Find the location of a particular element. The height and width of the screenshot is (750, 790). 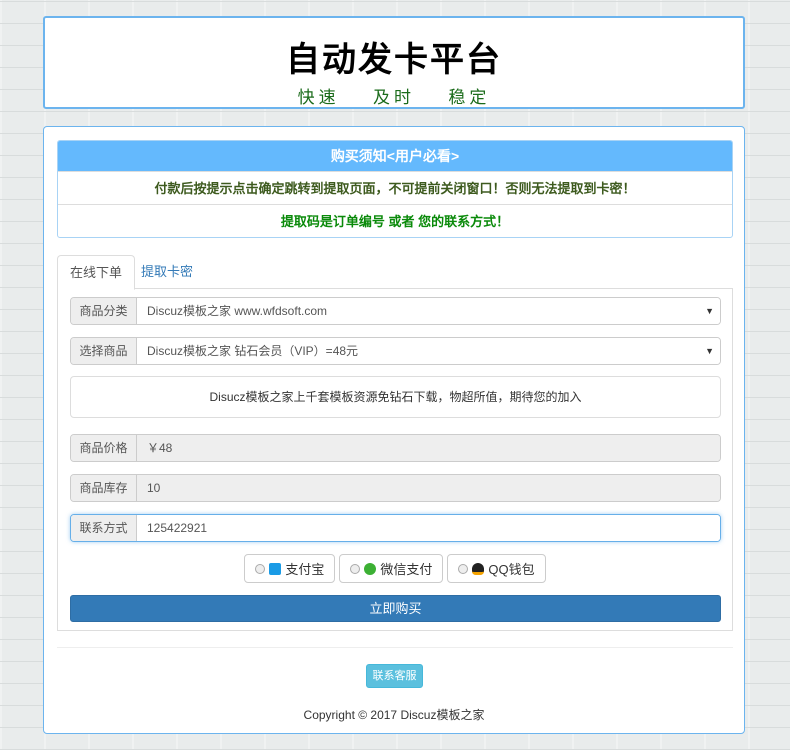

price-group: 商品价格 ￥48 is located at coordinates (395, 448).